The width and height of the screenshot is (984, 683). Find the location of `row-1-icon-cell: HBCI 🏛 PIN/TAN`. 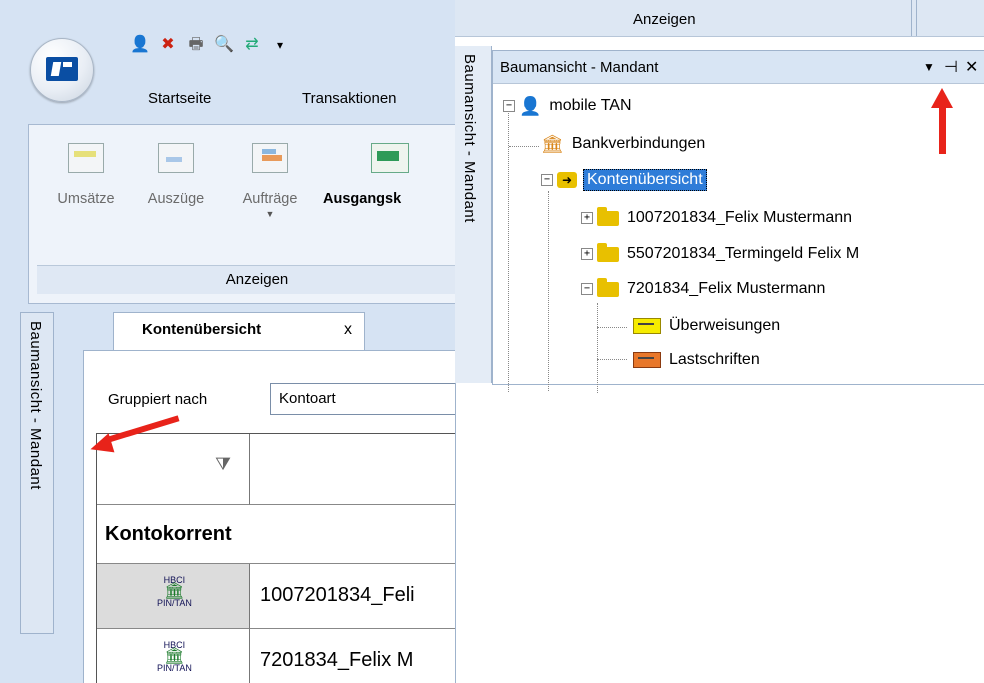

row-1-icon-cell: HBCI 🏛 PIN/TAN is located at coordinates (173, 596).